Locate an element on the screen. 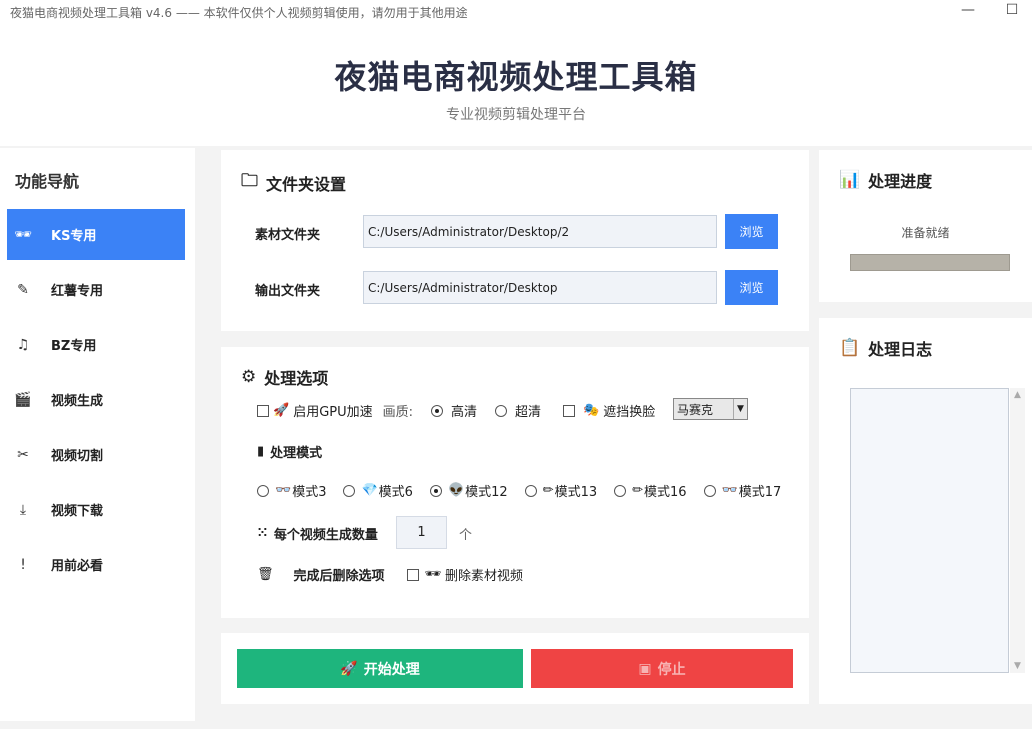 This screenshot has width=1032, height=729. sidebar-item-video-generate: 🎬 视频生成 is located at coordinates (96, 399).